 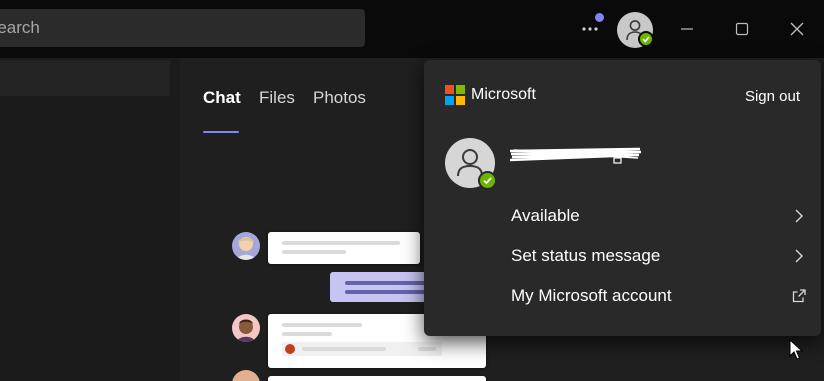 What do you see at coordinates (277, 98) in the screenshot?
I see `tab-files: Files` at bounding box center [277, 98].